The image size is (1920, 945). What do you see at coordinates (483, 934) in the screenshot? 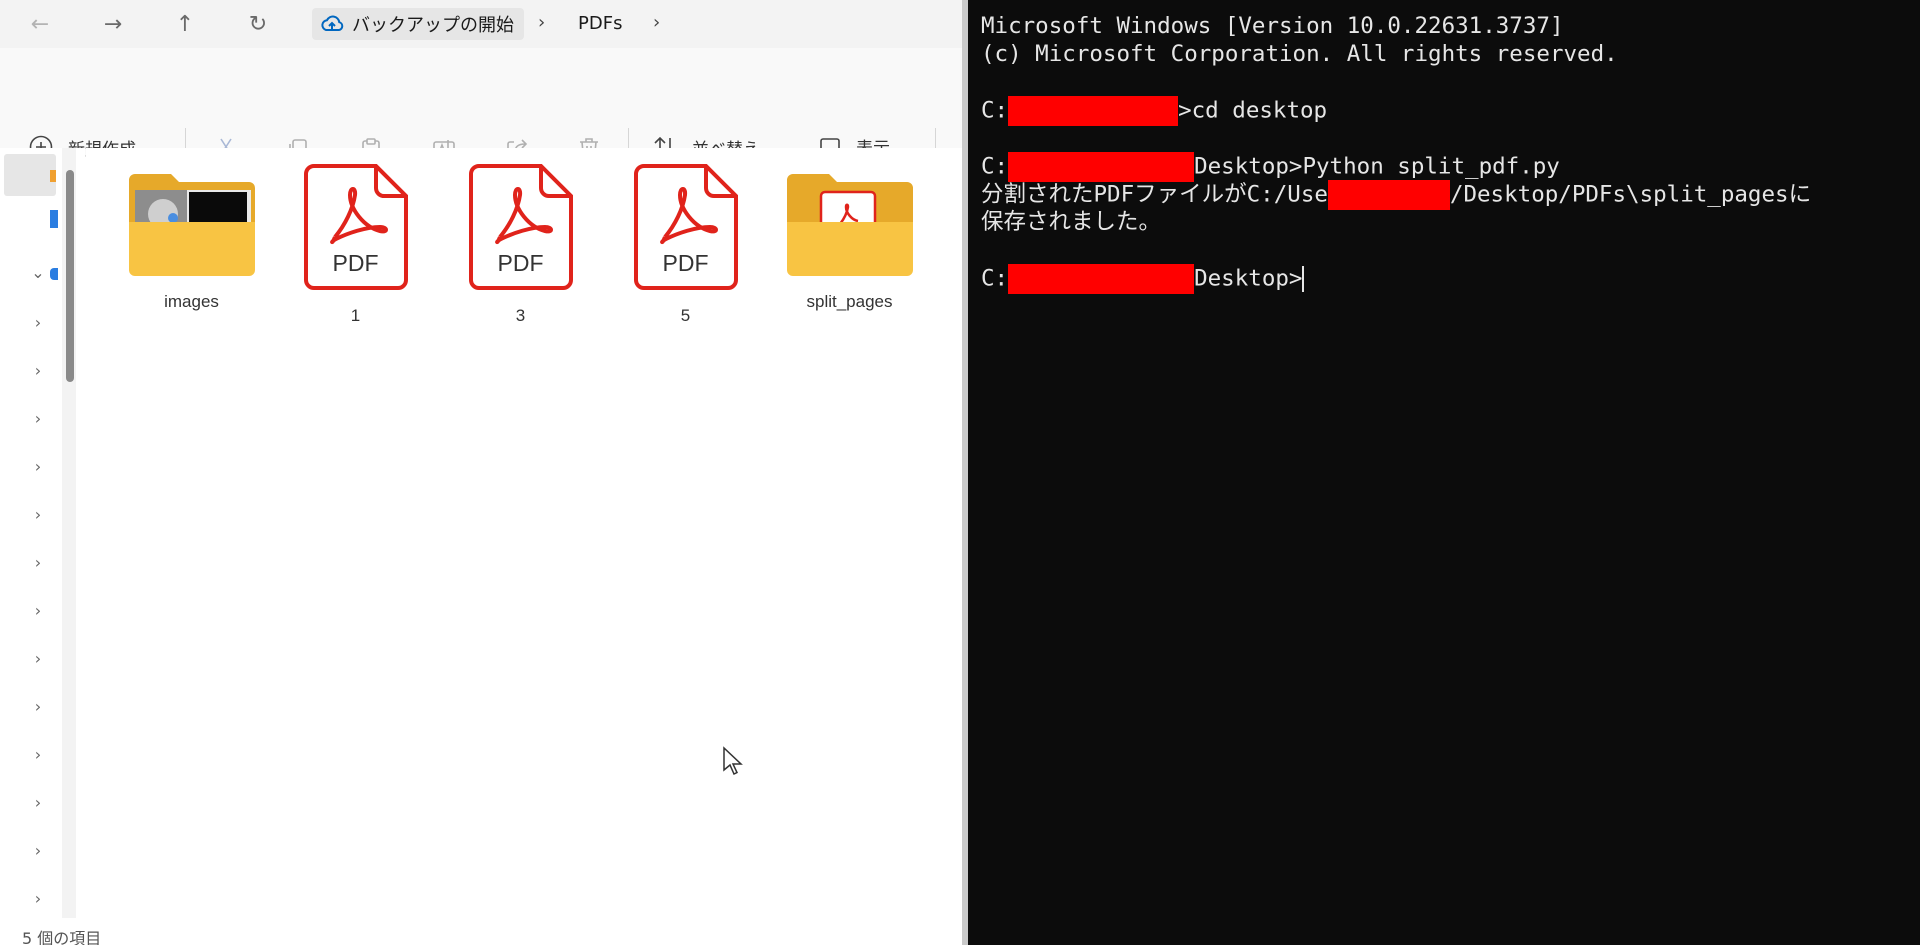
I see `status-bar: 5 個の項目` at bounding box center [483, 934].